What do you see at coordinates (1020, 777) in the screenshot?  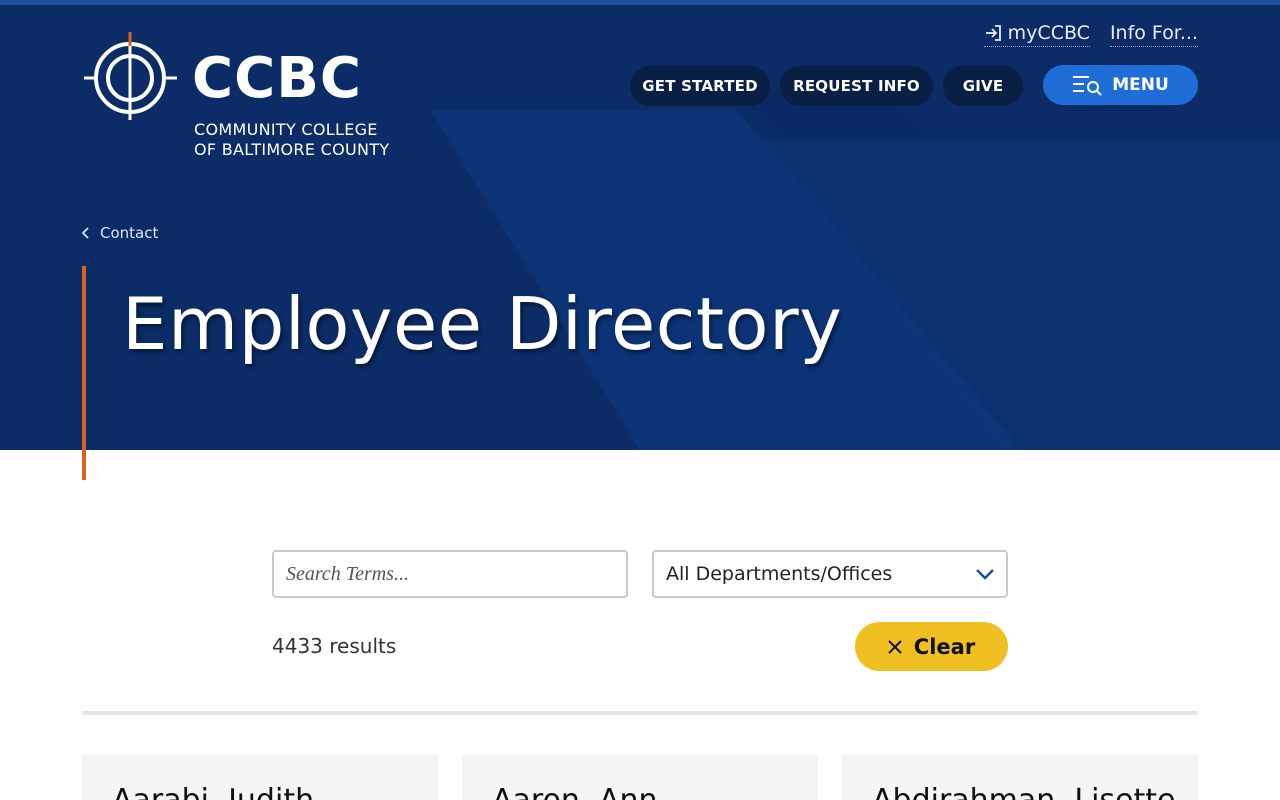 I see `employee-card: Abdirahman, Lisette` at bounding box center [1020, 777].